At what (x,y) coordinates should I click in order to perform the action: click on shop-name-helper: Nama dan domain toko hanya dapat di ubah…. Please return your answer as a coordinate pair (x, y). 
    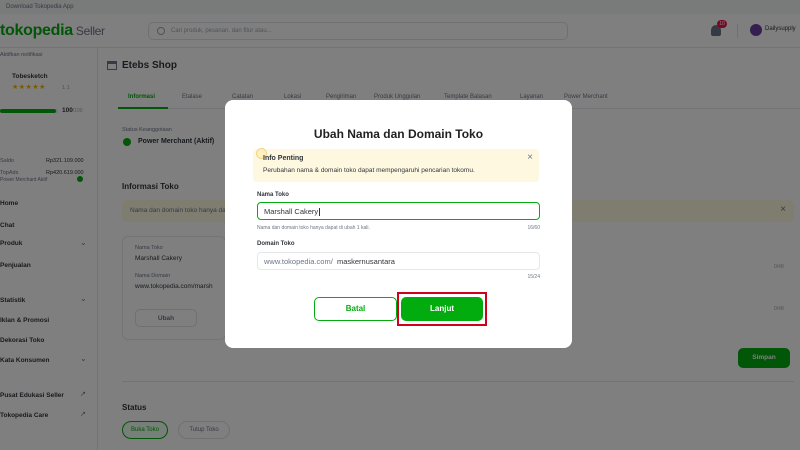
    Looking at the image, I should click on (313, 228).